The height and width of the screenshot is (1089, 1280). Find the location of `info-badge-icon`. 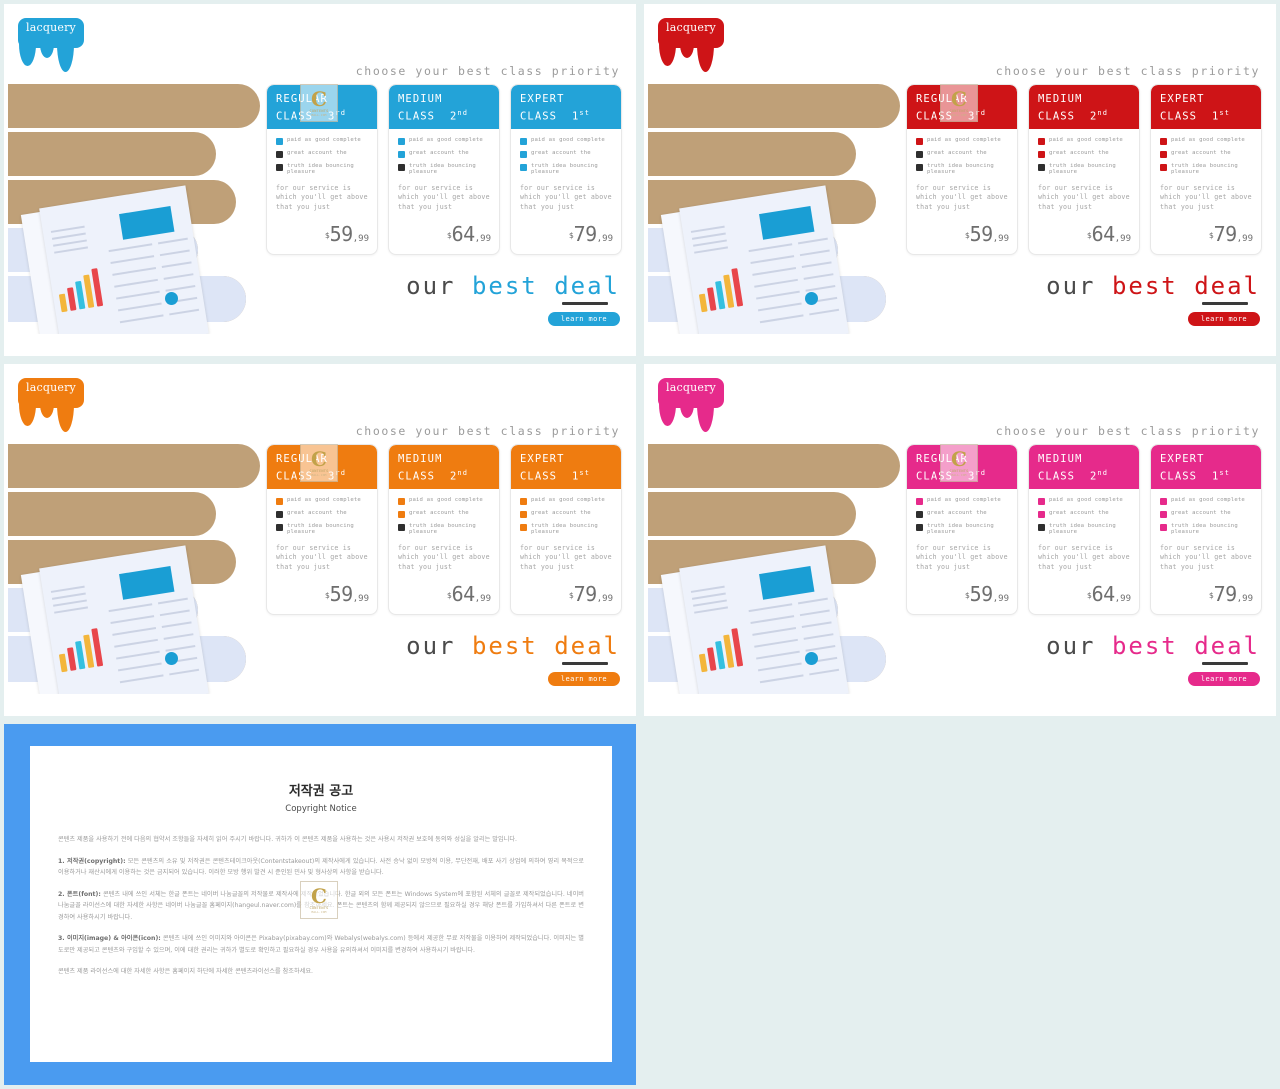

info-badge-icon is located at coordinates (171, 298).